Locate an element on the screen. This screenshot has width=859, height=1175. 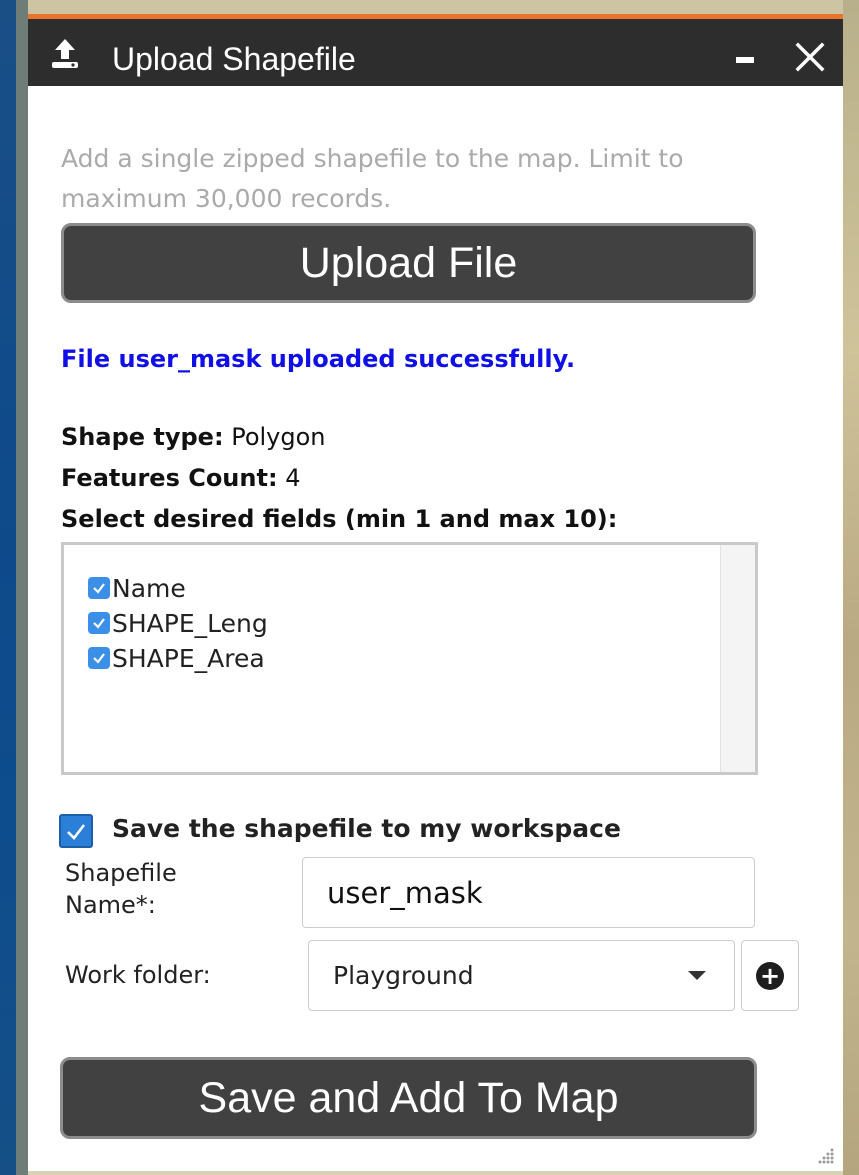
field-item-shape-area: SHAPE_Area is located at coordinates (176, 658).